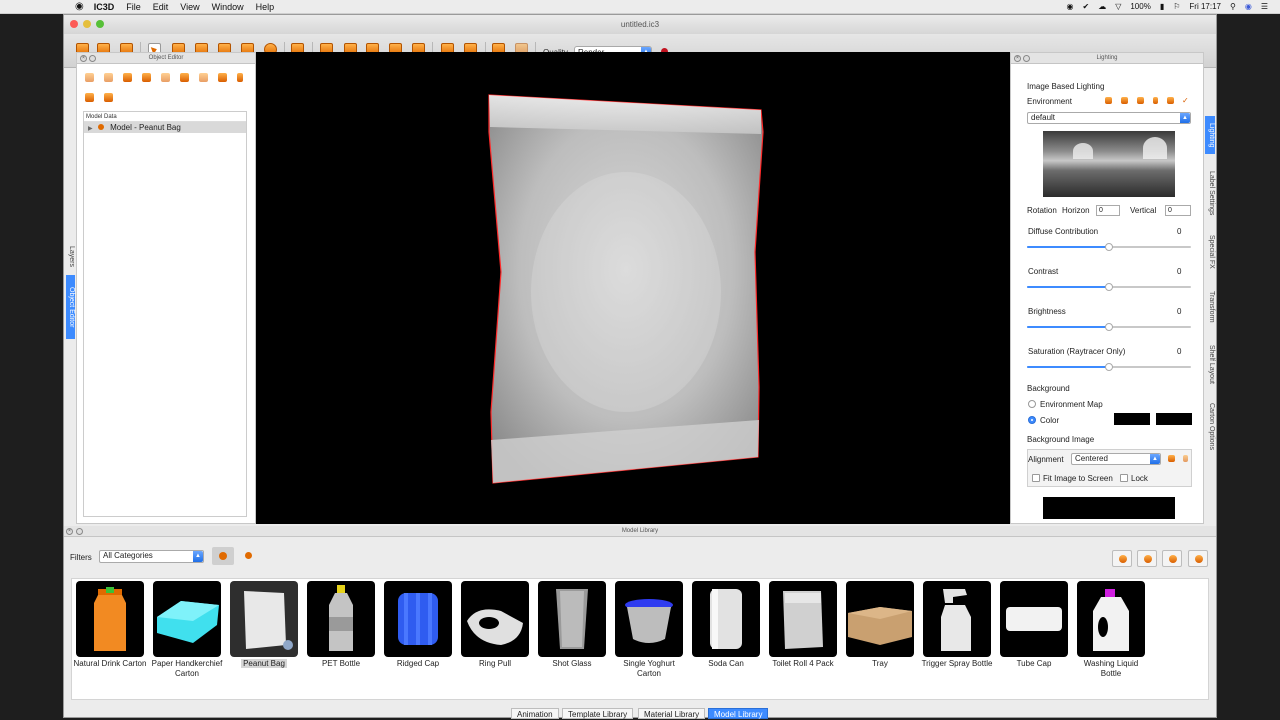  What do you see at coordinates (165, 77) in the screenshot?
I see `texture-icon` at bounding box center [165, 77].